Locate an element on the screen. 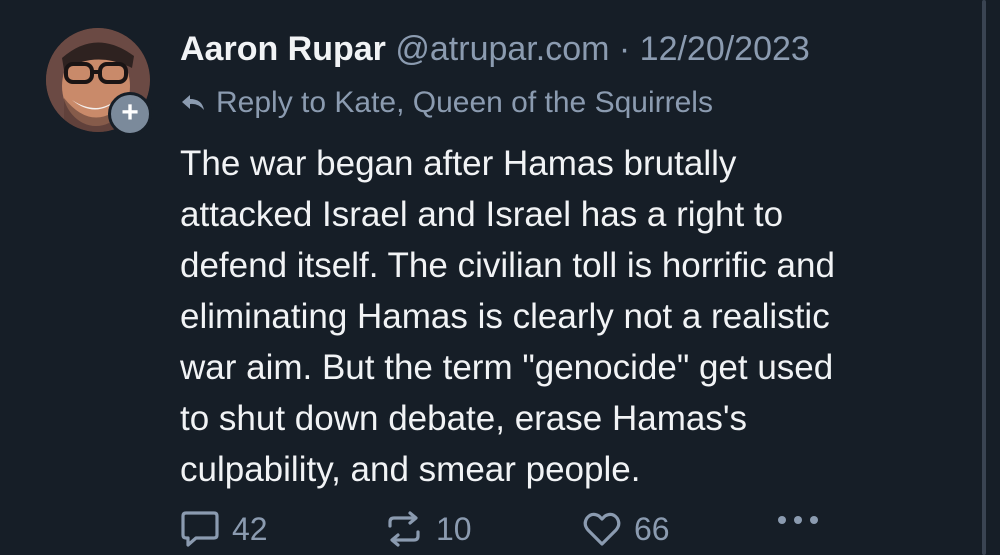 The image size is (1000, 555). post-text-line: culpability, and smear people. is located at coordinates (410, 469).